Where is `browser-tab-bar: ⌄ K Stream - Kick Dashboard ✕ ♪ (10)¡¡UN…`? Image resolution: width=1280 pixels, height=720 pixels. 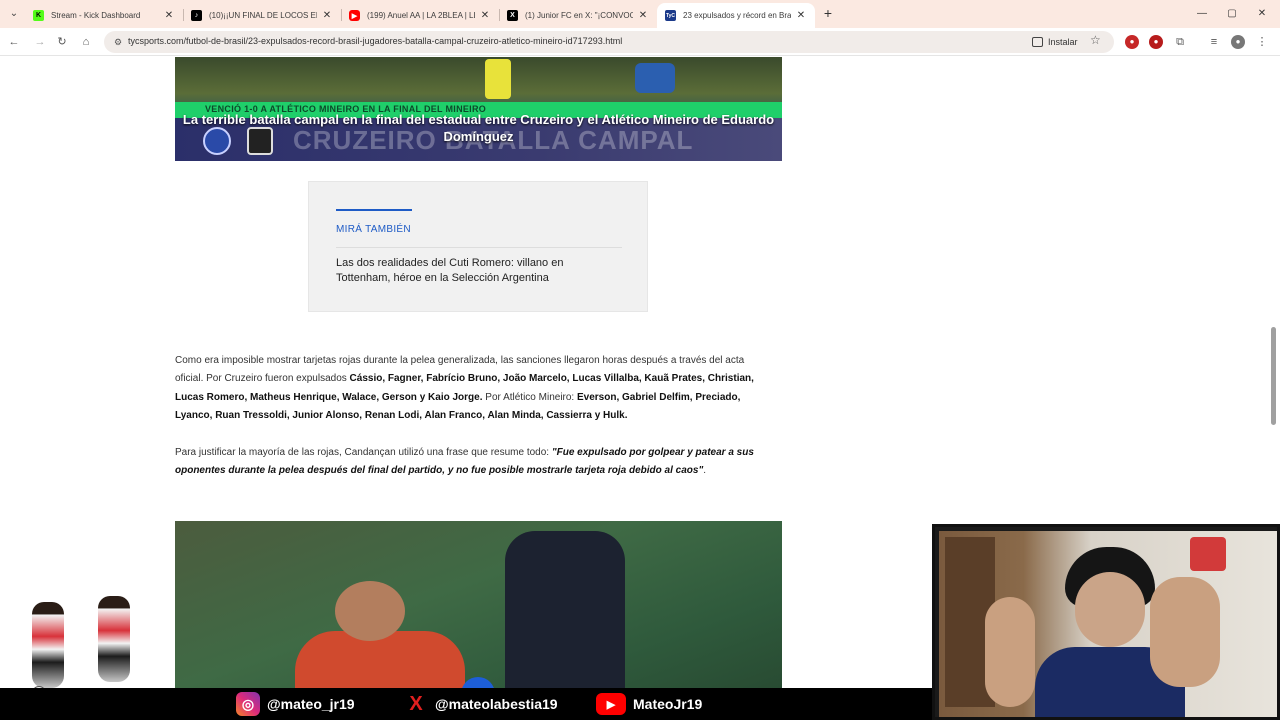 browser-tab-bar: ⌄ K Stream - Kick Dashboard ✕ ♪ (10)¡¡UN… is located at coordinates (640, 14).